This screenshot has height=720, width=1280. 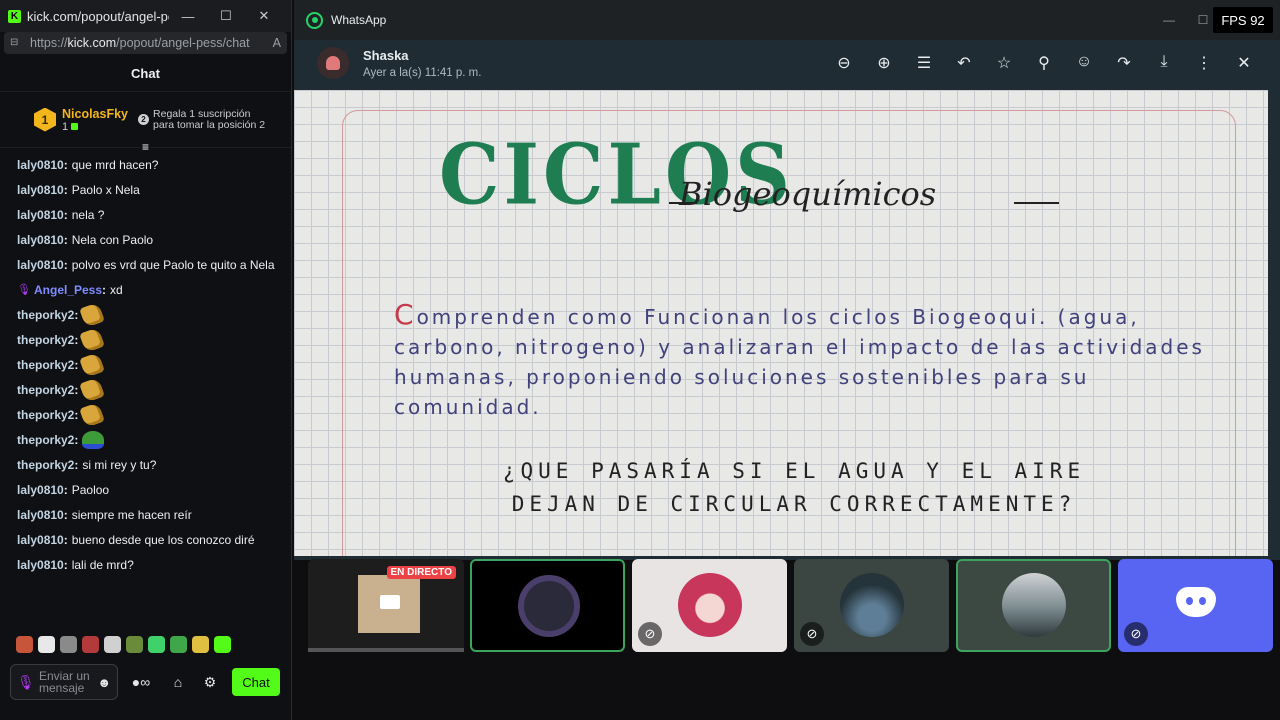 What do you see at coordinates (95, 127) in the screenshot?
I see `leader-gift-count: 1` at bounding box center [95, 127].